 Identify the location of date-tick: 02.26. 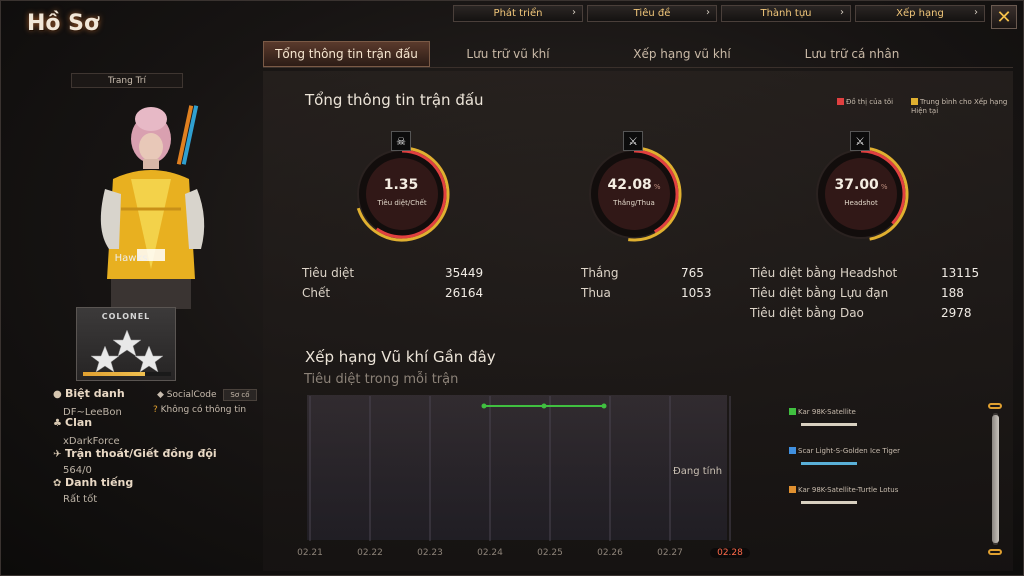
(610, 553).